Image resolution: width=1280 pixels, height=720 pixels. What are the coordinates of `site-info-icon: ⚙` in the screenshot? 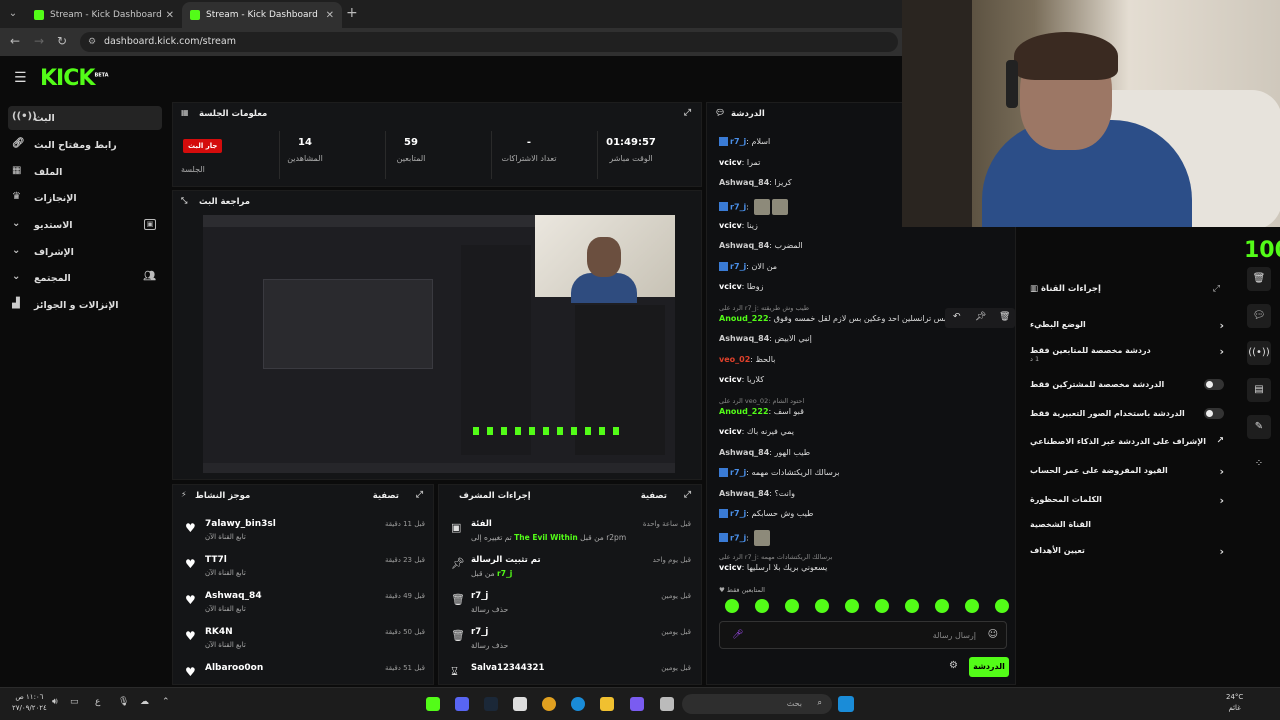 It's located at (92, 42).